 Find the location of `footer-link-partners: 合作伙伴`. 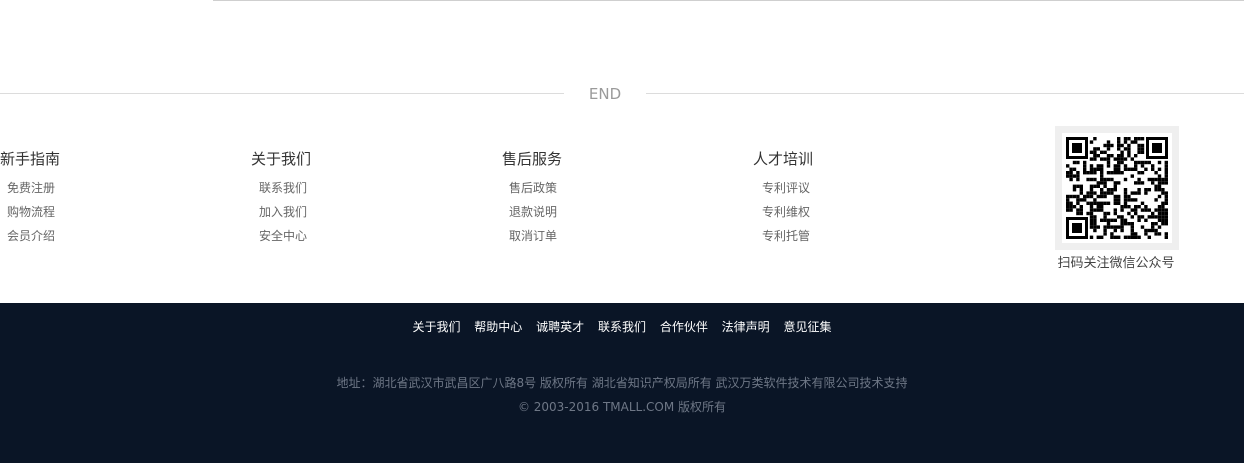

footer-link-partners: 合作伙伴 is located at coordinates (684, 327).